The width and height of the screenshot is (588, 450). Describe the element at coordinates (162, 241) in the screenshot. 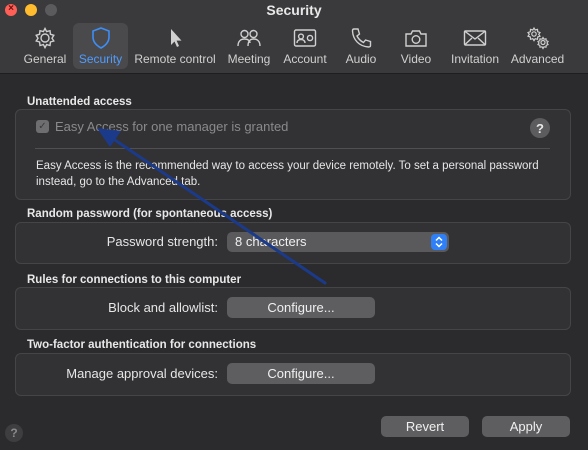

I see `password-strength-label: Password strength:` at that location.